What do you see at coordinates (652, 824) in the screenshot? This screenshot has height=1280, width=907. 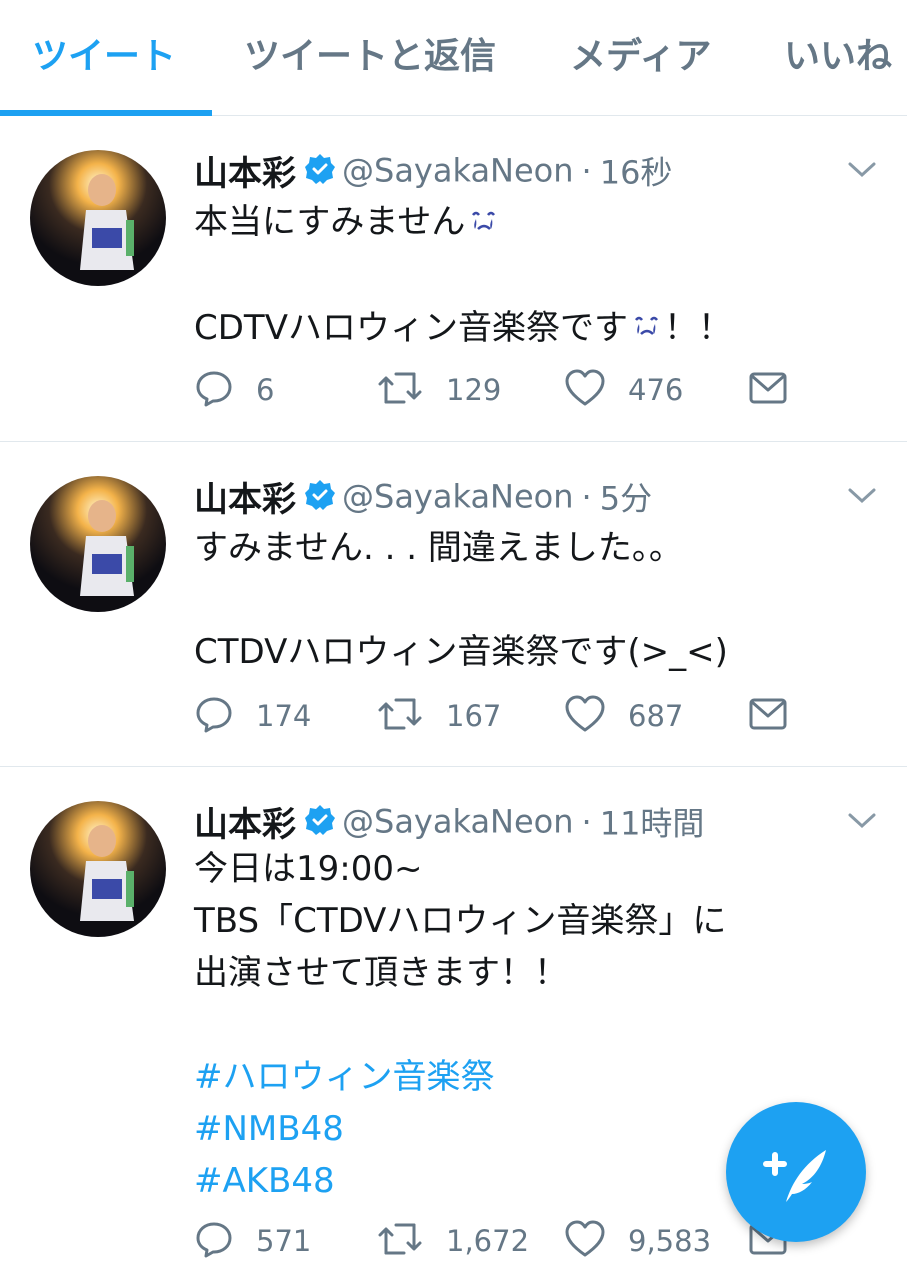 I see `tweet-timestamp: 11時間` at bounding box center [652, 824].